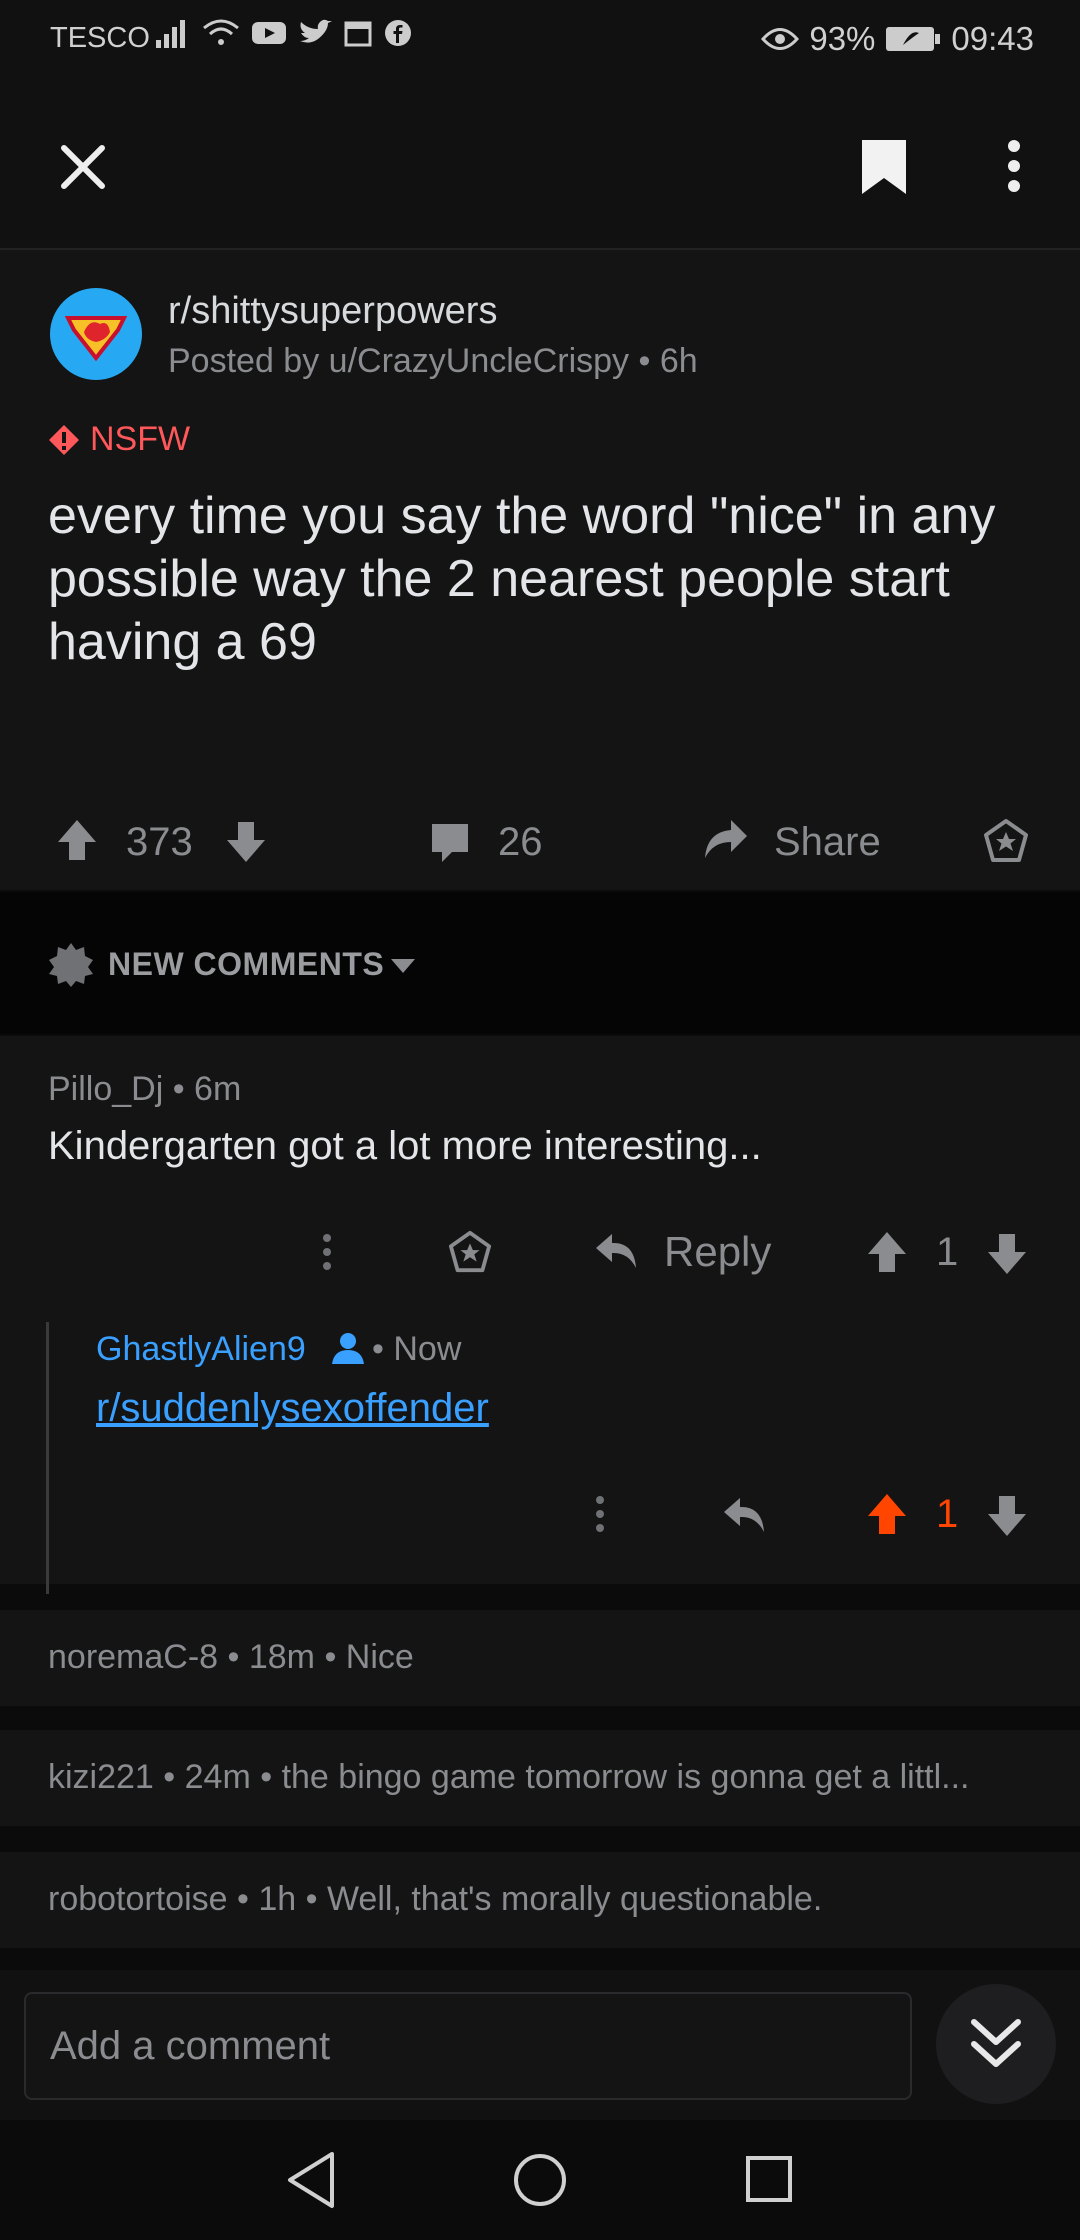  Describe the element at coordinates (417, 1349) in the screenshot. I see `reply-time: • Now` at that location.